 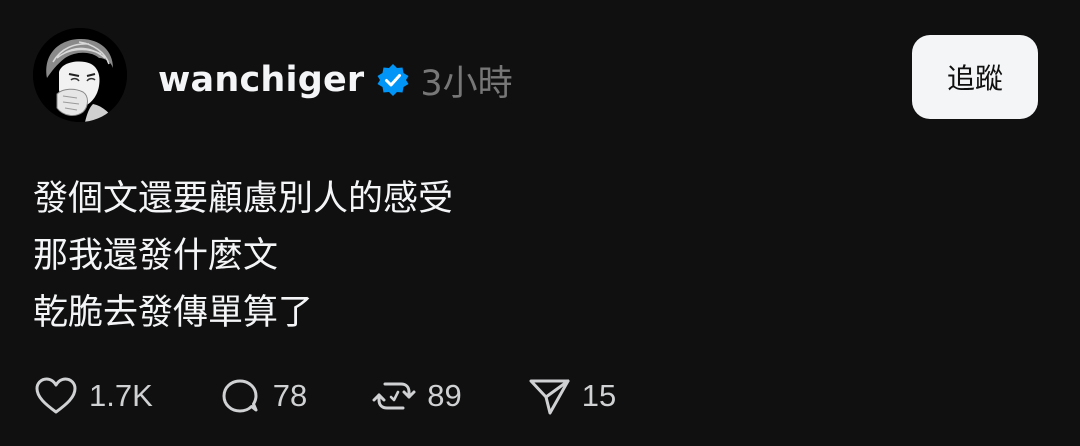 I want to click on author-username: wanchiger, so click(x=261, y=80).